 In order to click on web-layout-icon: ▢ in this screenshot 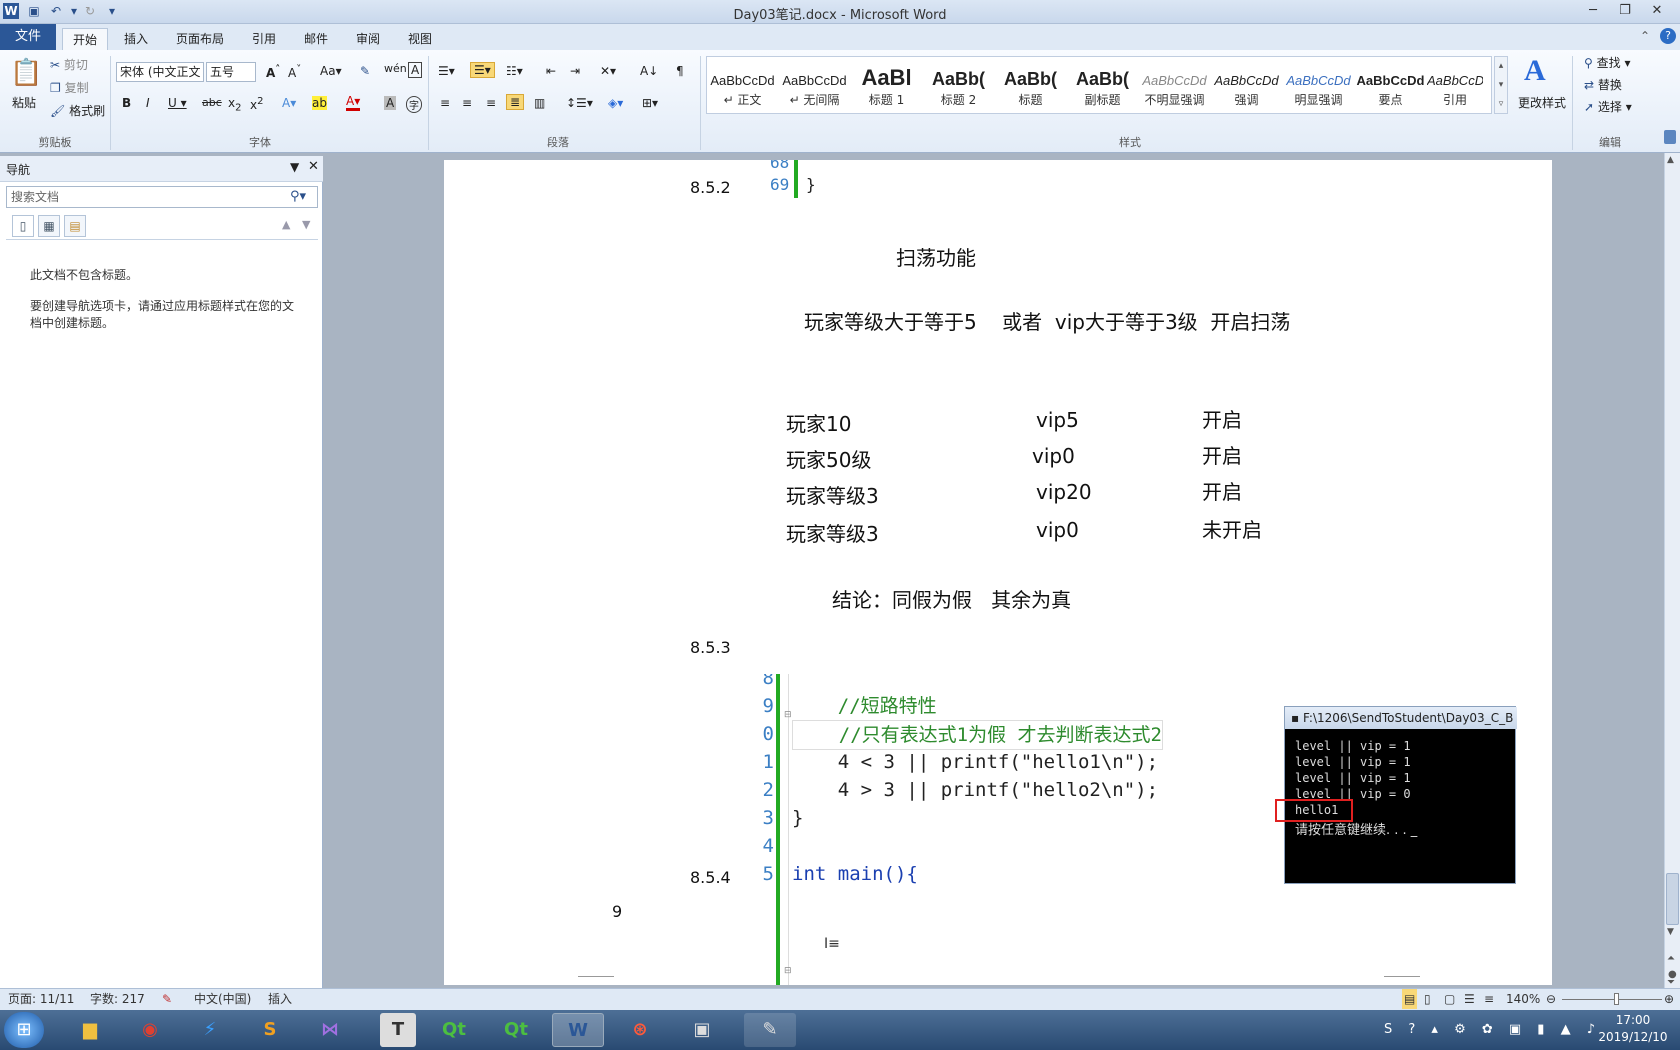, I will do `click(1449, 999)`.